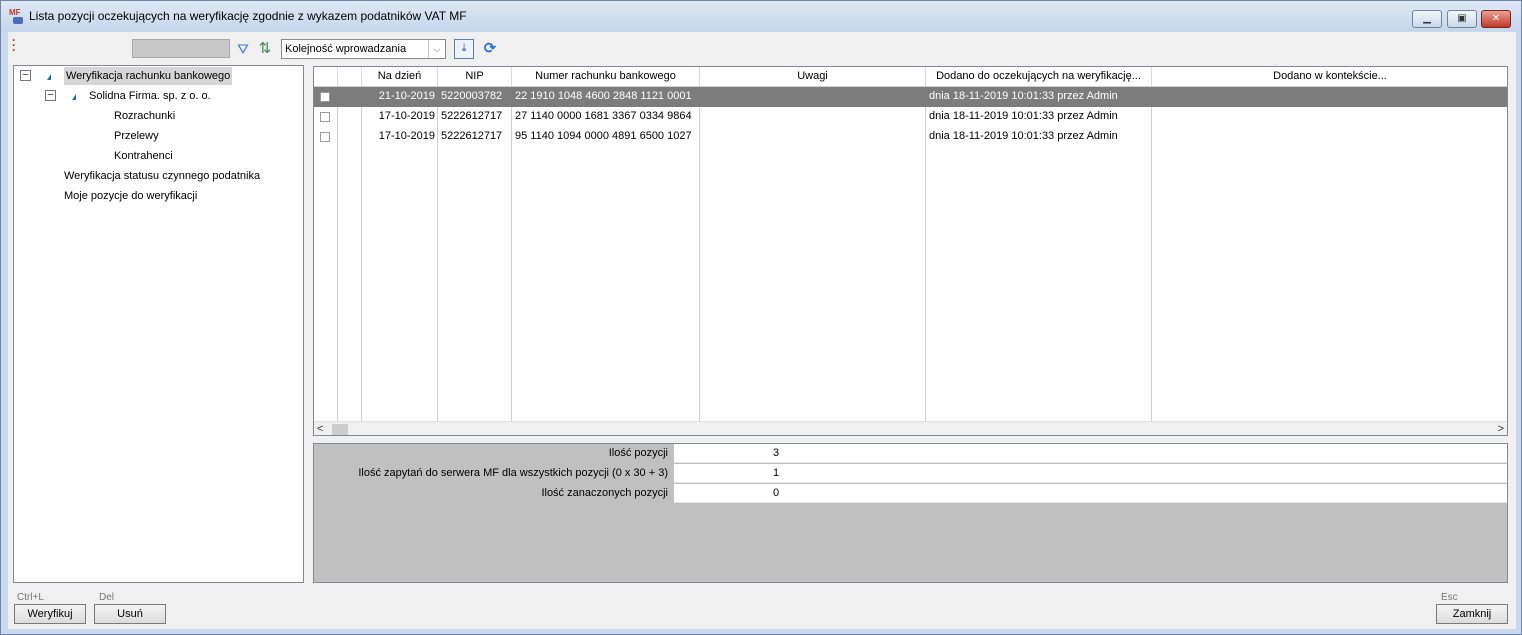  What do you see at coordinates (813, 77) in the screenshot?
I see `column-header-notes: Uwagi` at bounding box center [813, 77].